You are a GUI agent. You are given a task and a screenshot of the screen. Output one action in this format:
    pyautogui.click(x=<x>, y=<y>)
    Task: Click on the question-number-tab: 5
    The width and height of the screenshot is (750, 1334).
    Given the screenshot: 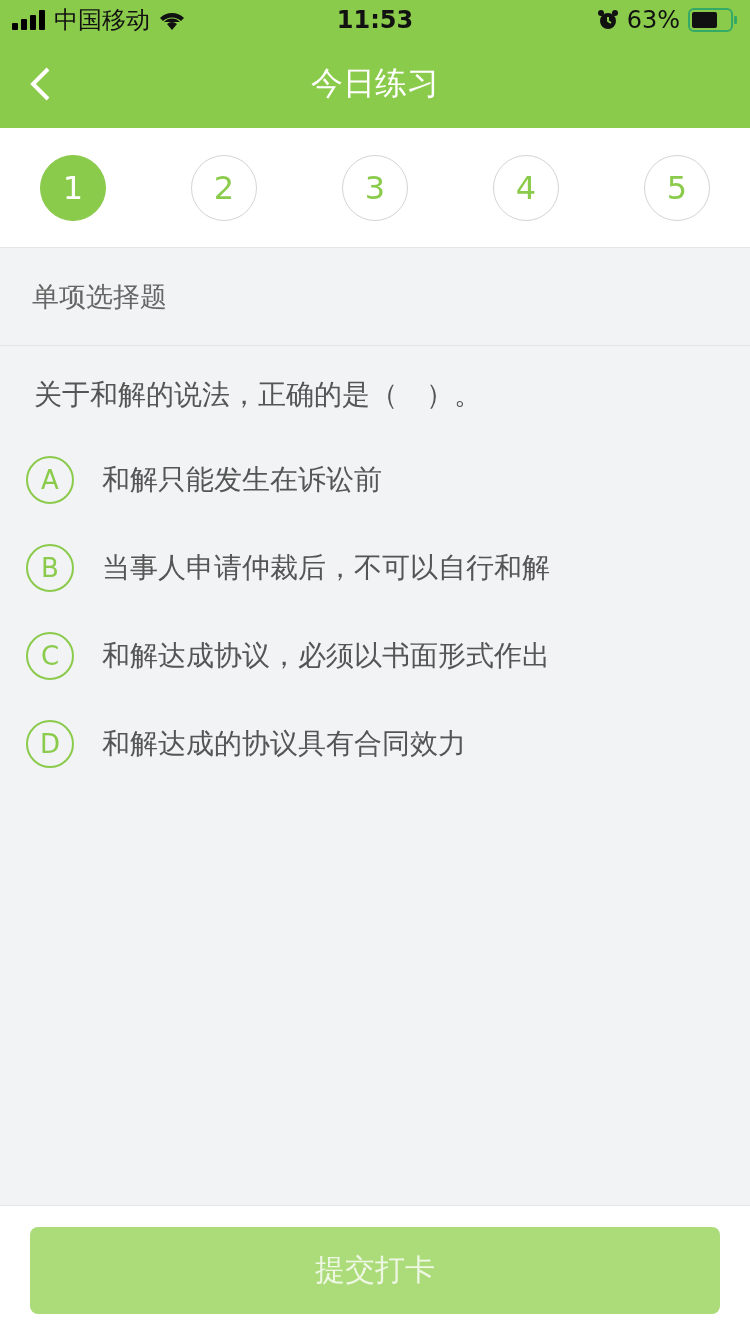 What is the action you would take?
    pyautogui.click(x=677, y=187)
    